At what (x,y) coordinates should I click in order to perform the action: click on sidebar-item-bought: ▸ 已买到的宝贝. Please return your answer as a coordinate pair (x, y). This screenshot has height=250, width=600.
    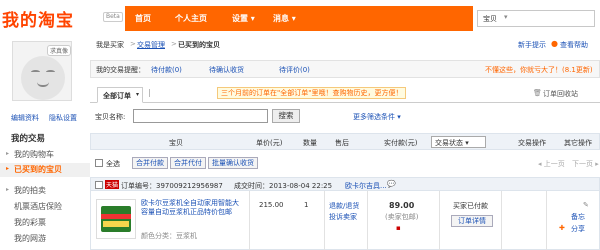
    Looking at the image, I should click on (45, 170).